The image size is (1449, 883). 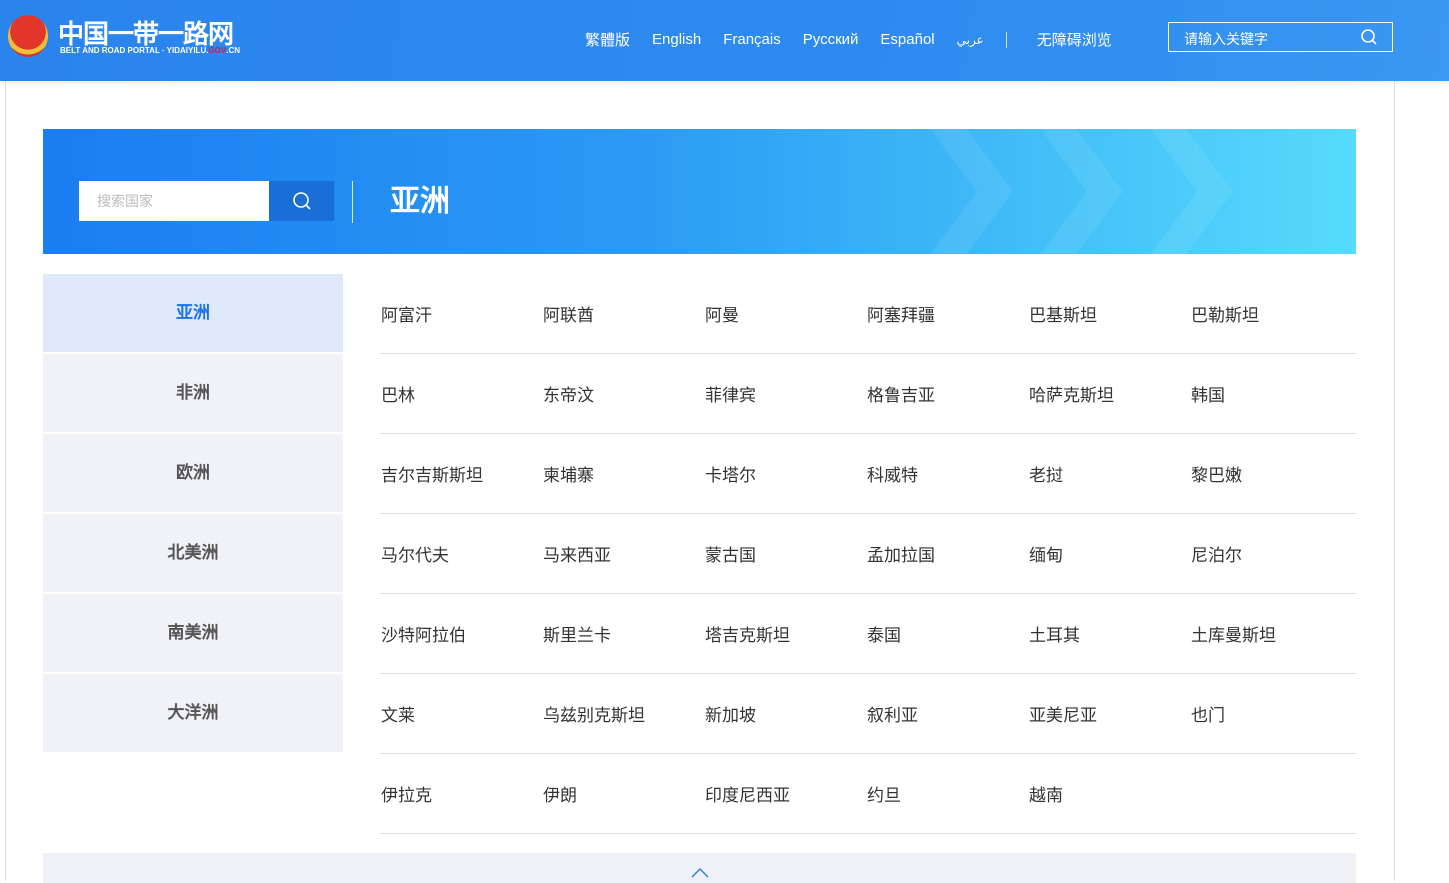 I want to click on sidebar-item-south-america: 南美洲, so click(x=193, y=634).